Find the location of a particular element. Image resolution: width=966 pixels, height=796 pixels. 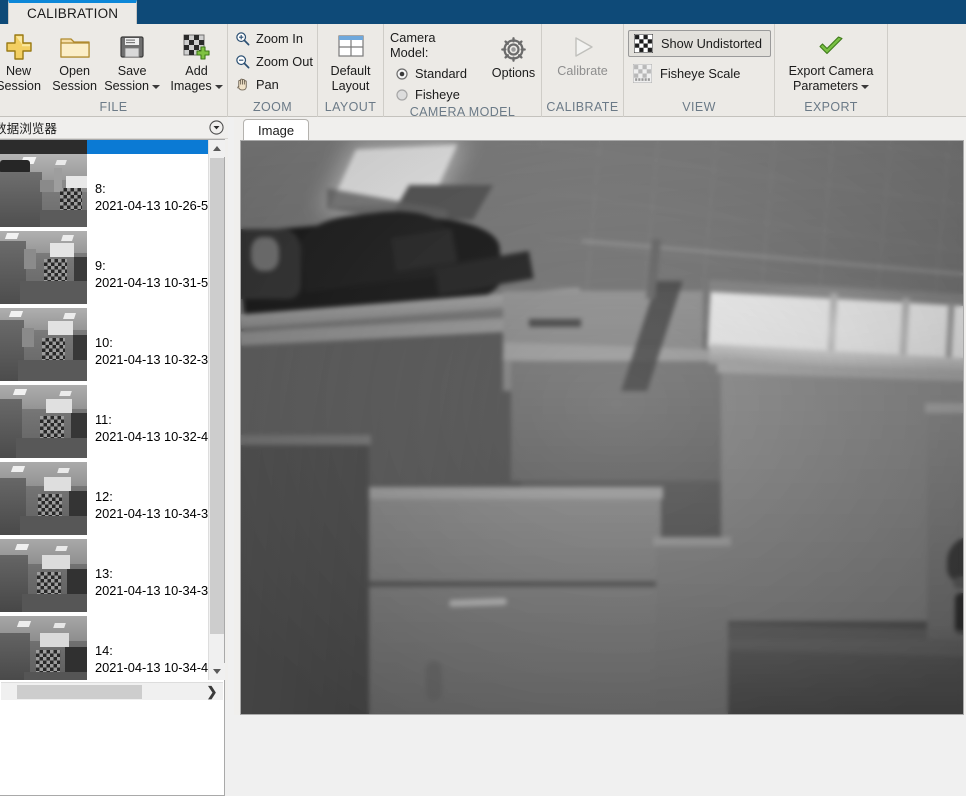

new-session-label-1: New is located at coordinates (18, 71).